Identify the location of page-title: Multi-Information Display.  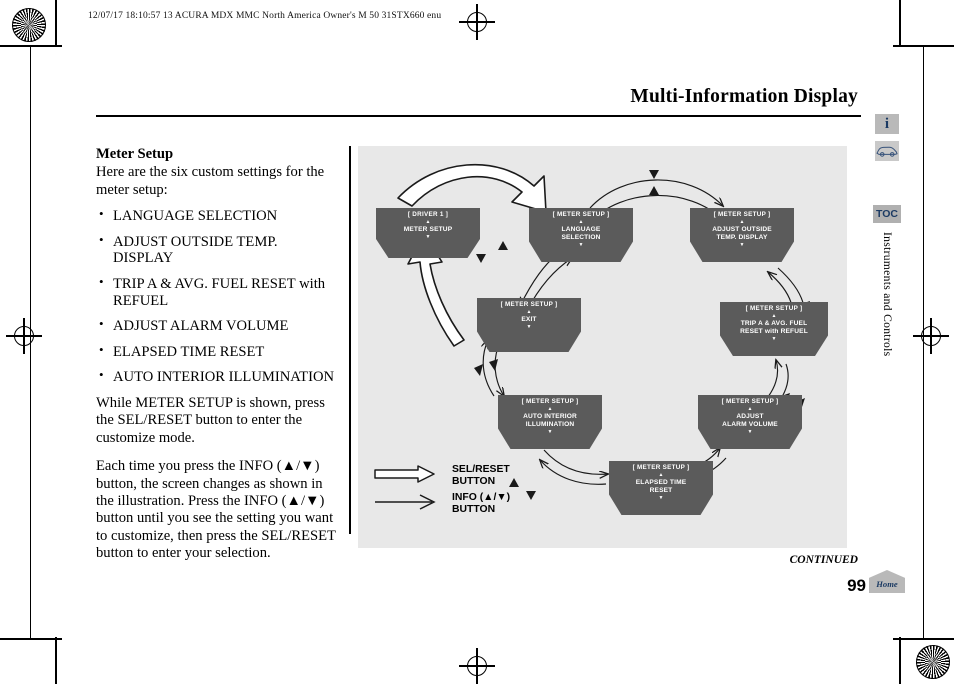
(744, 96).